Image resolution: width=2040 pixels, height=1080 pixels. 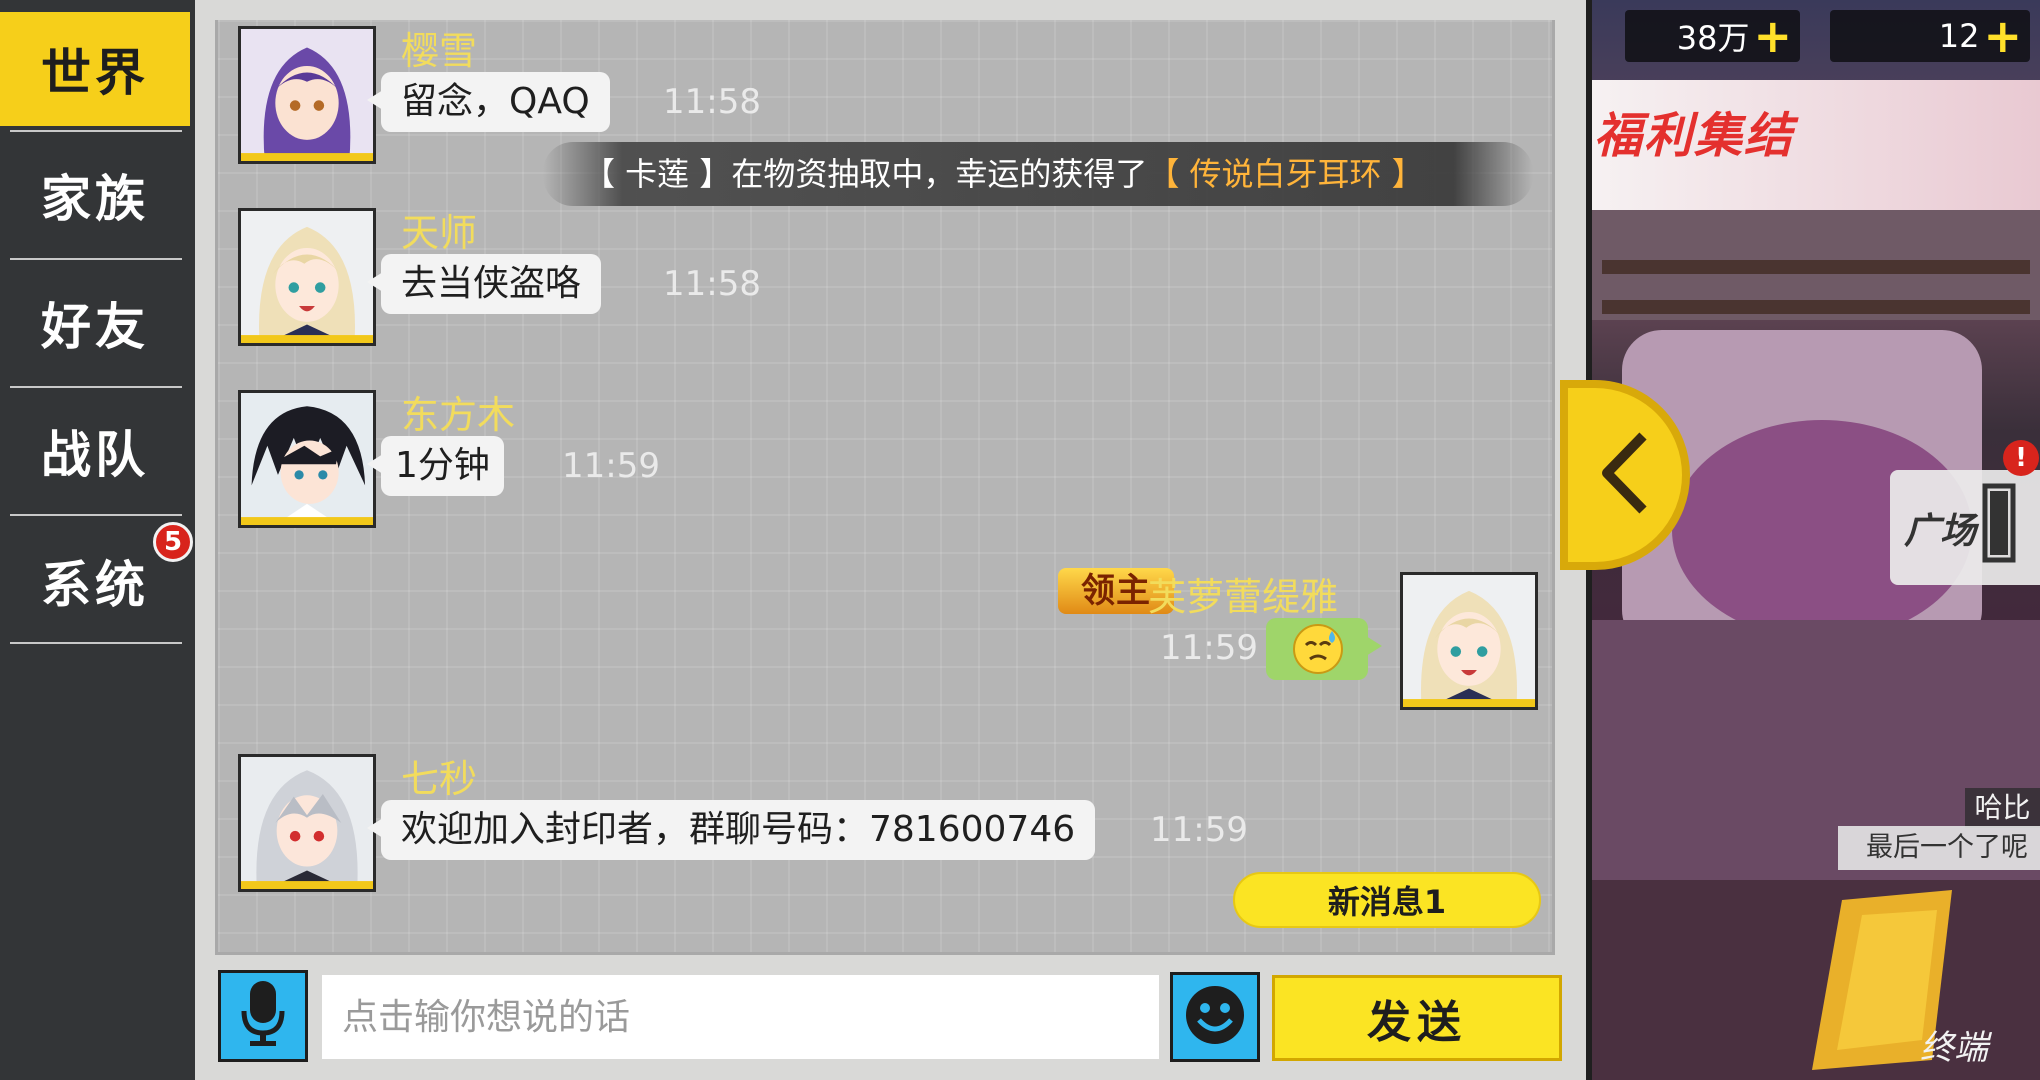 I want to click on npc-speech: 最后一个了呢, so click(x=1939, y=848).